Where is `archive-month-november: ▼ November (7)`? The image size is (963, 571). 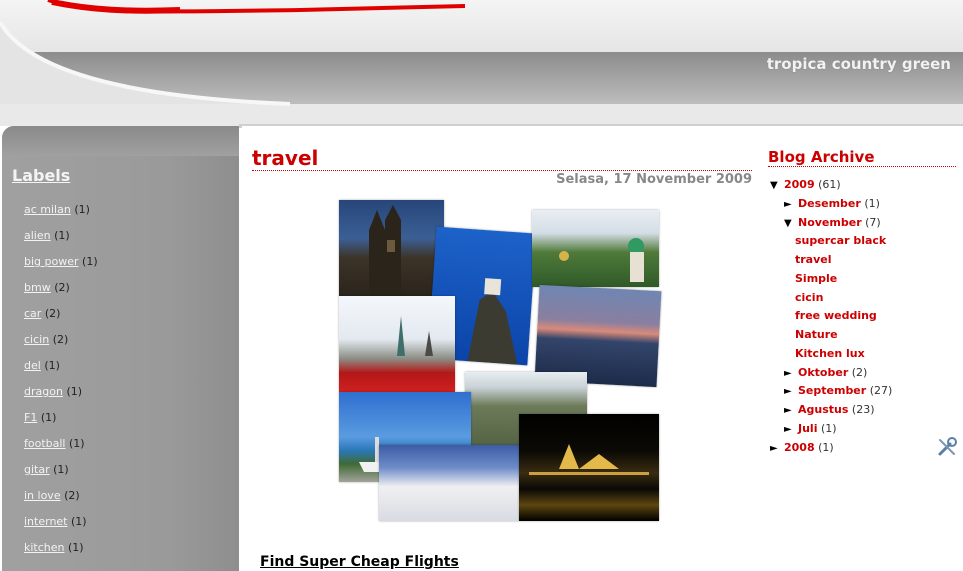 archive-month-november: ▼ November (7) is located at coordinates (832, 222).